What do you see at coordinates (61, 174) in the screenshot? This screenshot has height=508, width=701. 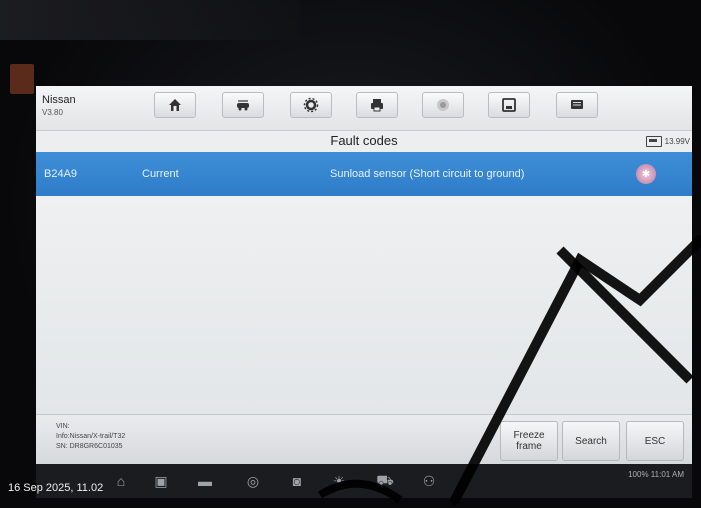 I see `fault-code: B24A9` at bounding box center [61, 174].